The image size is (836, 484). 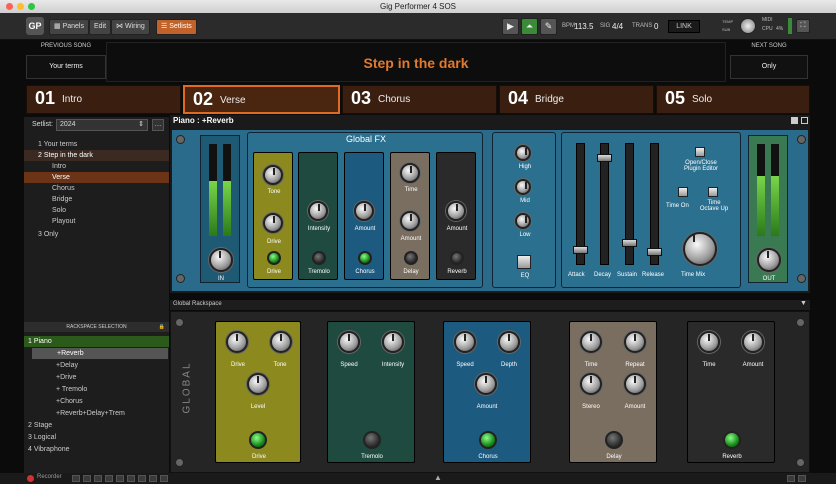 I want to click on setlist-song-1: 1 Your terms, so click(x=96, y=144).